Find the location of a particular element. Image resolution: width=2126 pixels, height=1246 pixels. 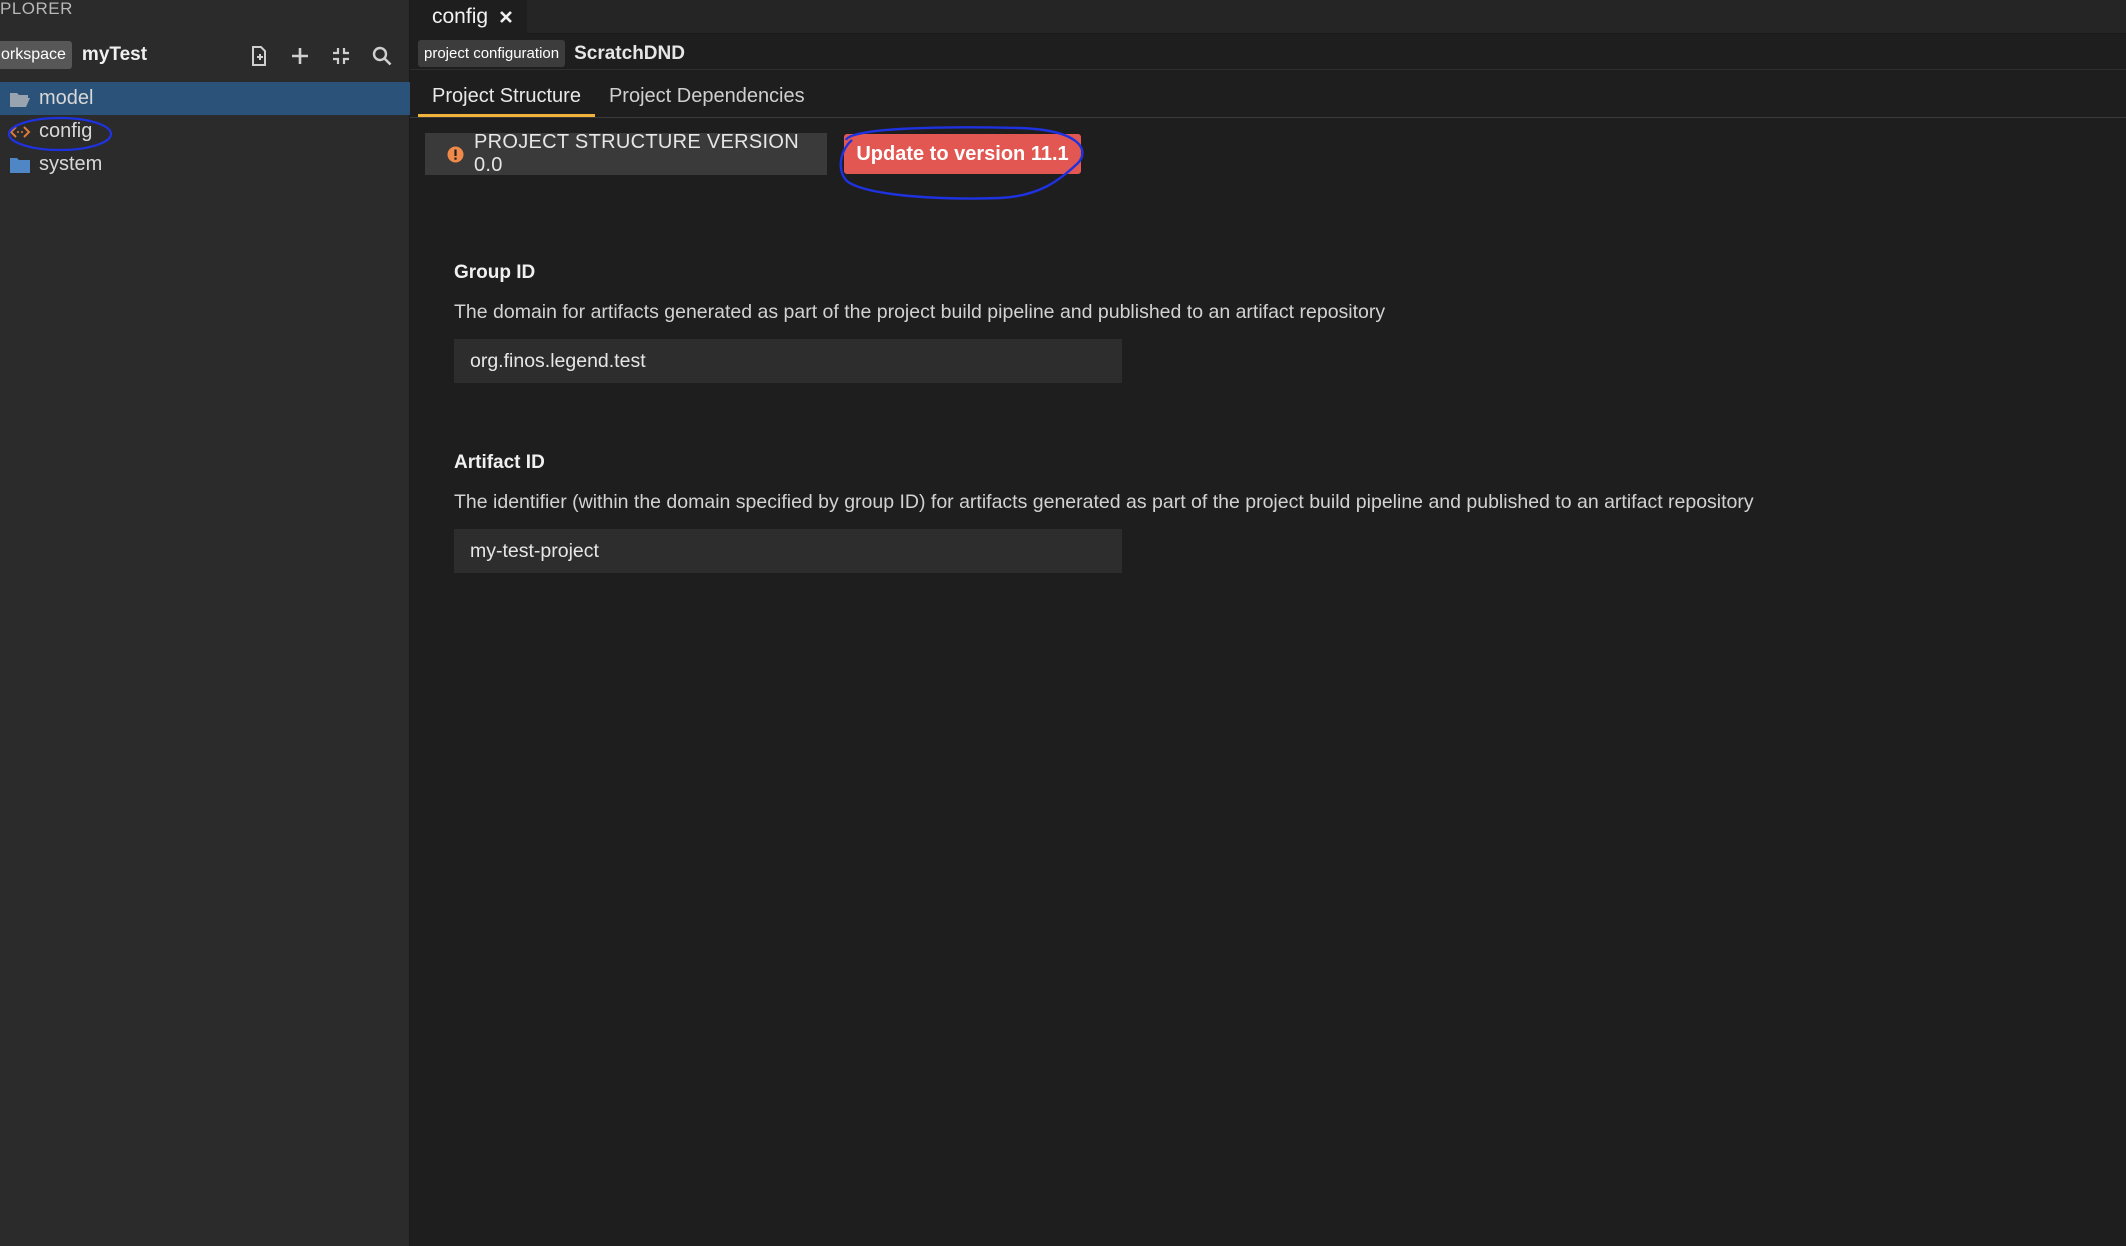

add-icon is located at coordinates (299, 56).